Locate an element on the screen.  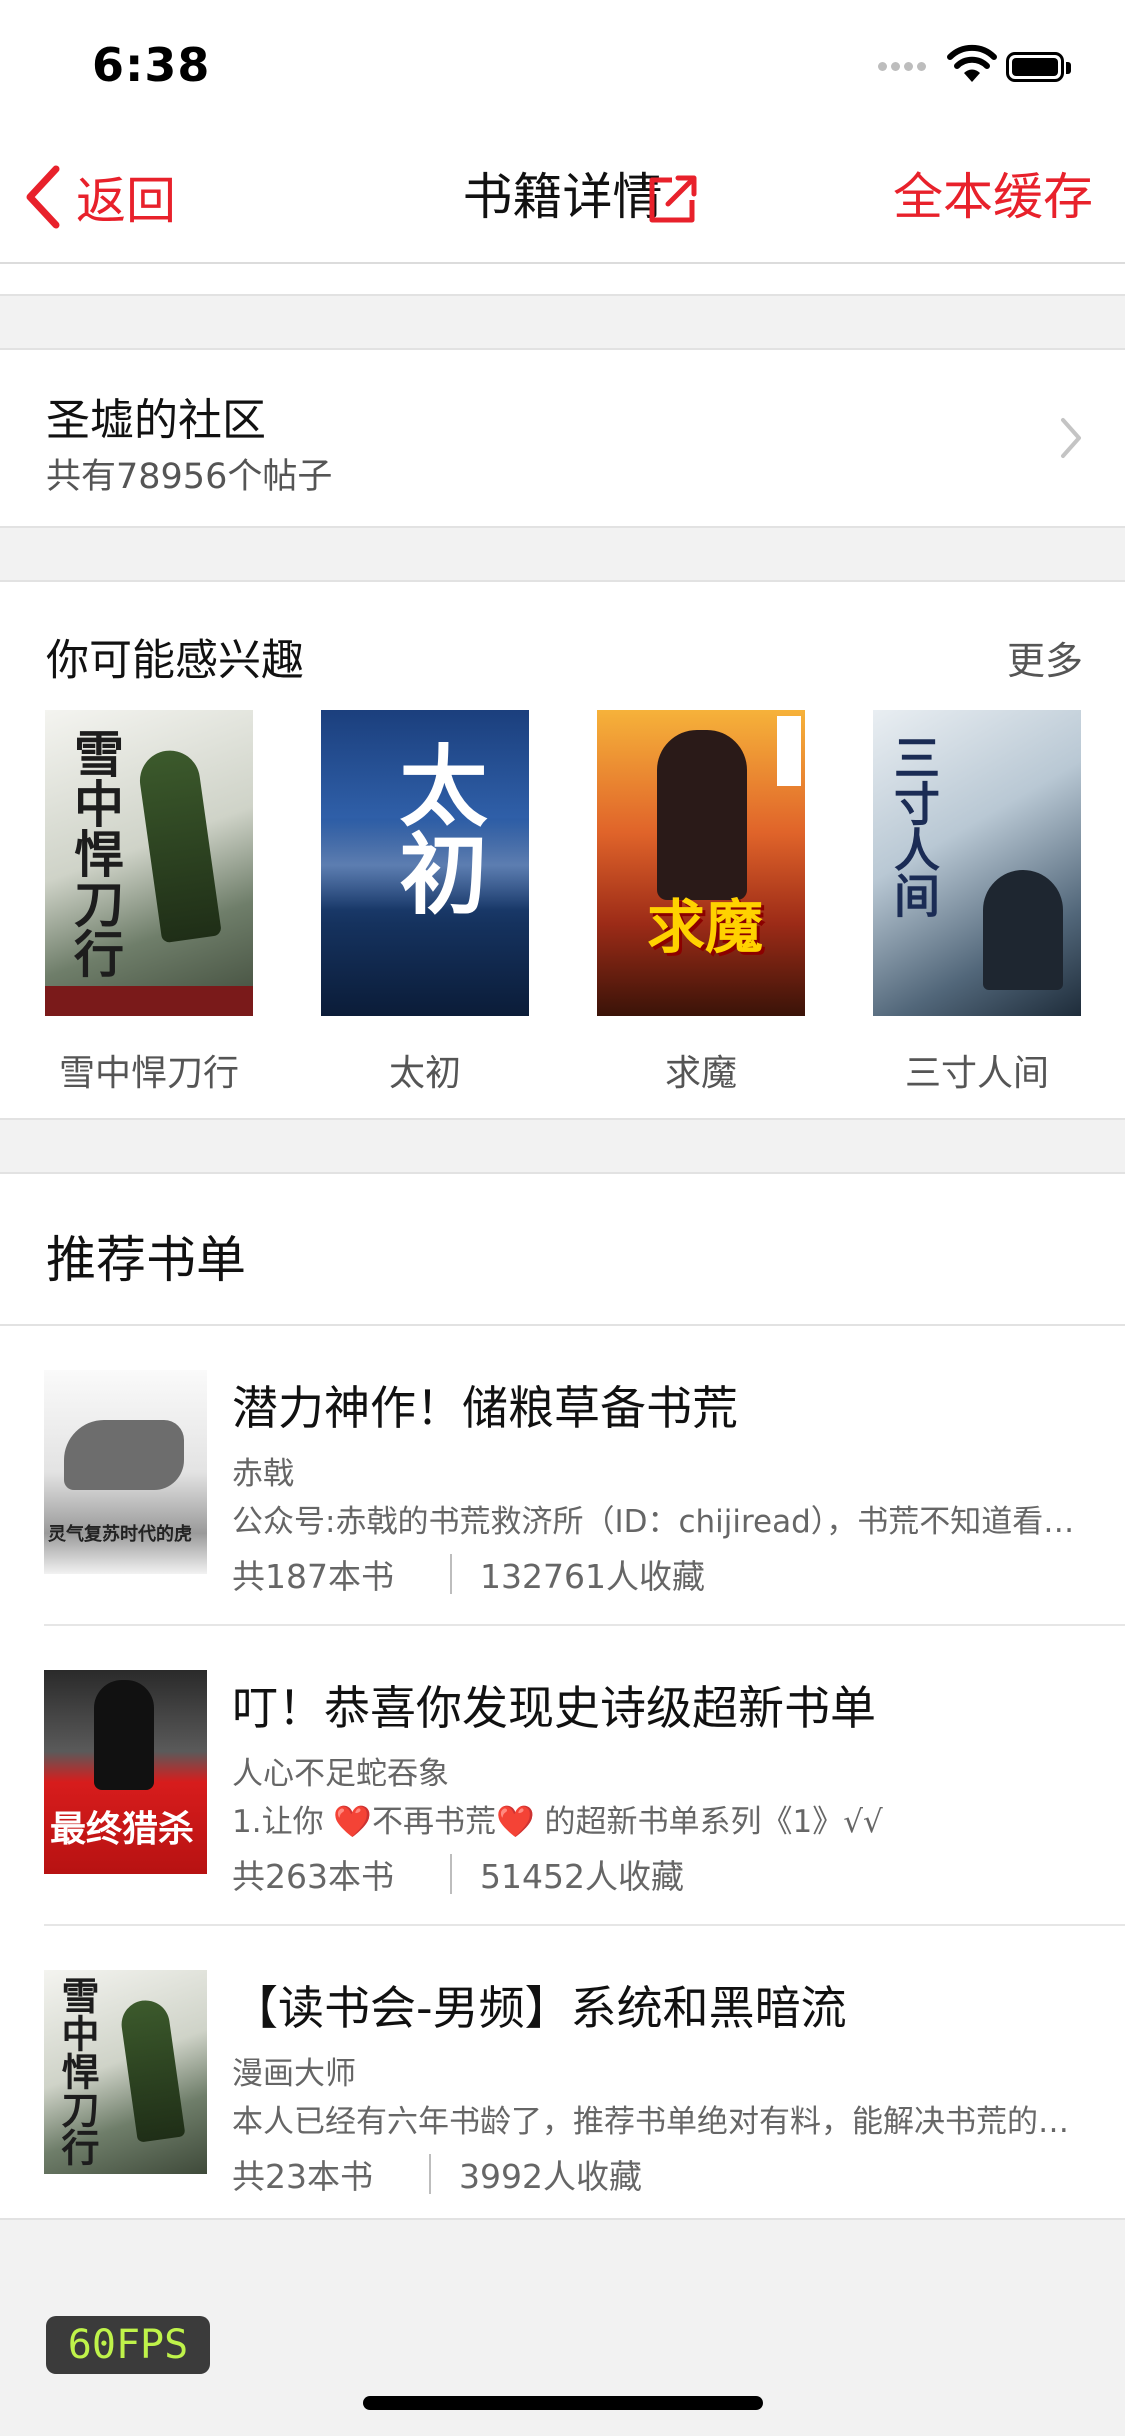
book-list-description: 1.让你 ❤️不再书荒❤️ 的超新书单系列《1》√√ is located at coordinates (557, 1822).